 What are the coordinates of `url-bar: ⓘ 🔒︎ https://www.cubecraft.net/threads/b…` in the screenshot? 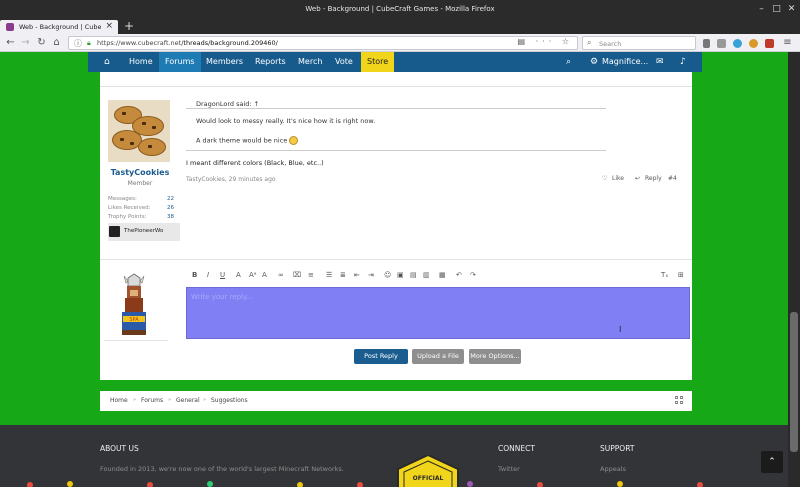 It's located at (323, 43).